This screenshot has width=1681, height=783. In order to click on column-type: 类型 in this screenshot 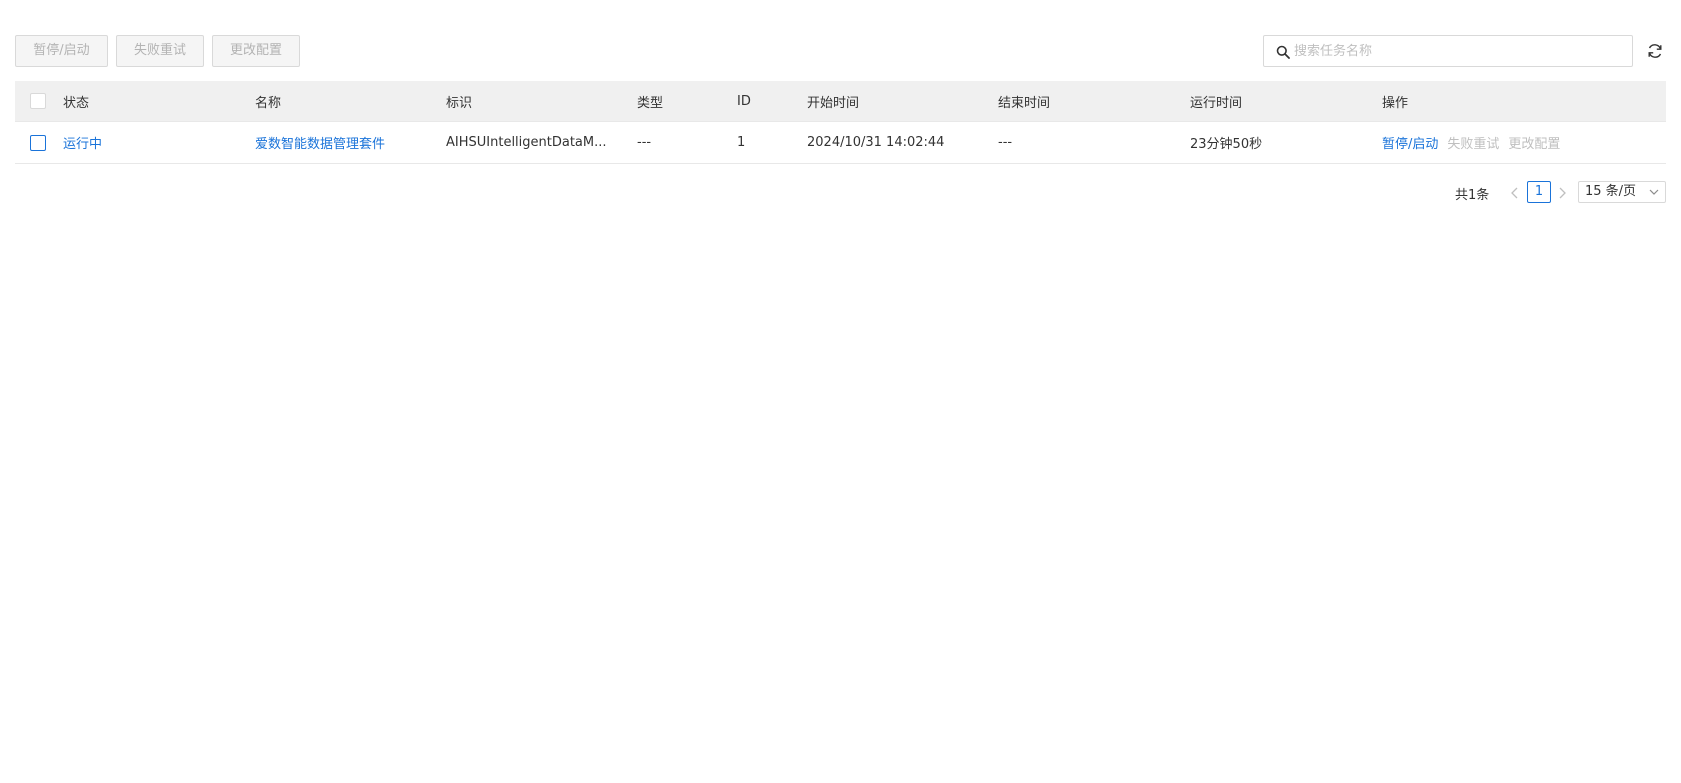, I will do `click(650, 103)`.